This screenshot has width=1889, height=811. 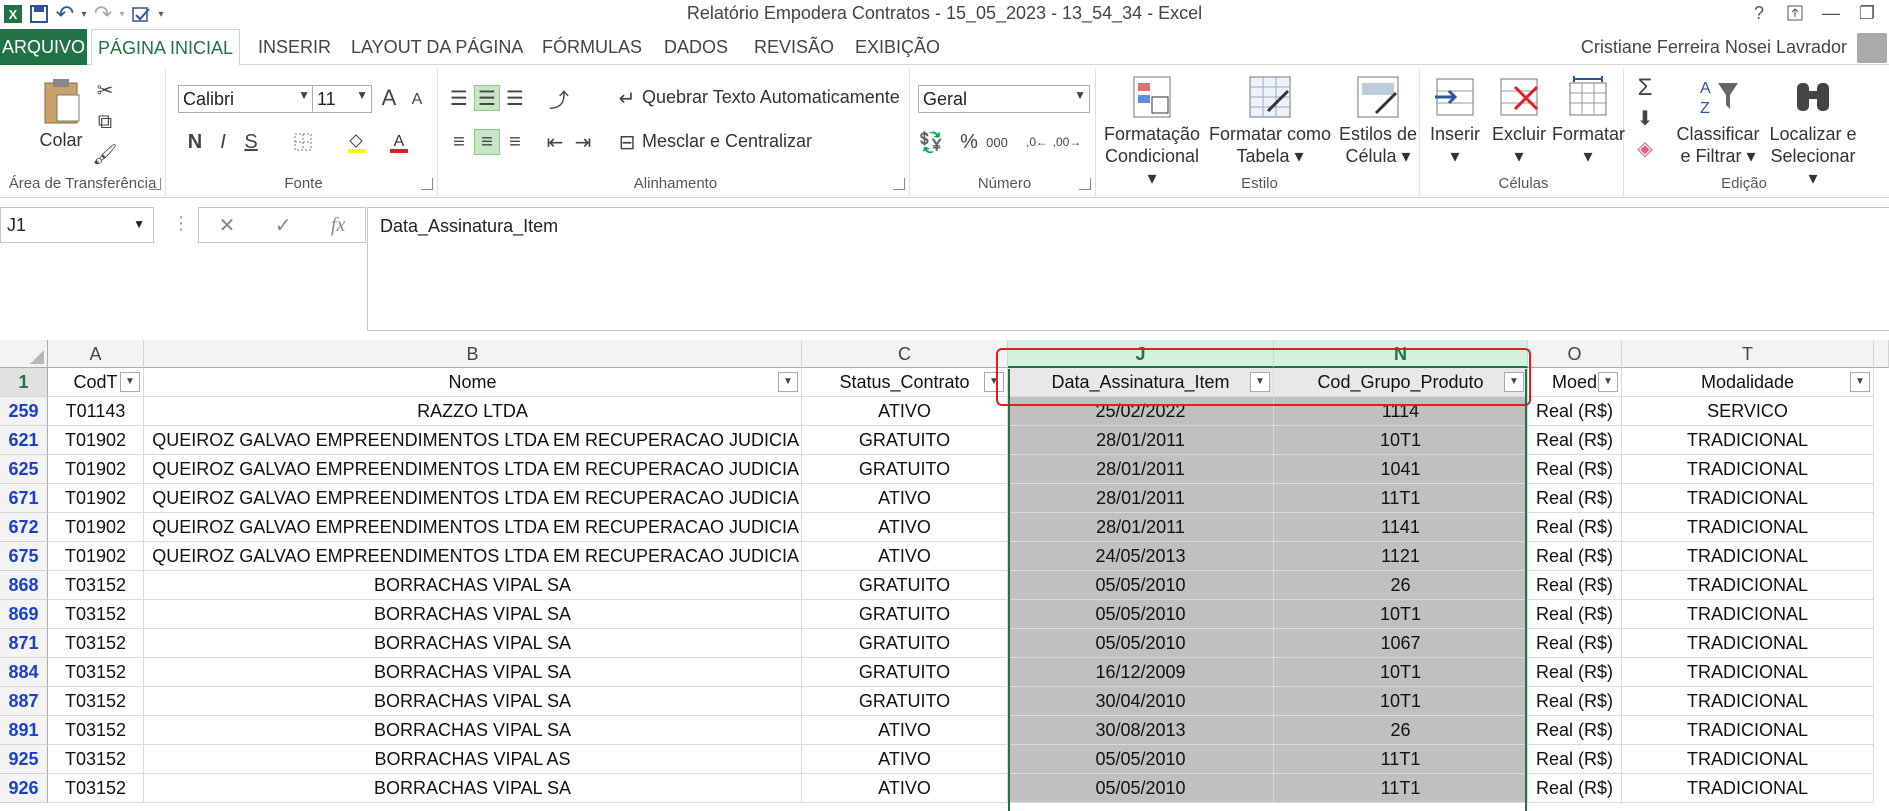 I want to click on tab-pagina-inicial: PÁGINA INICIAL, so click(x=166, y=47).